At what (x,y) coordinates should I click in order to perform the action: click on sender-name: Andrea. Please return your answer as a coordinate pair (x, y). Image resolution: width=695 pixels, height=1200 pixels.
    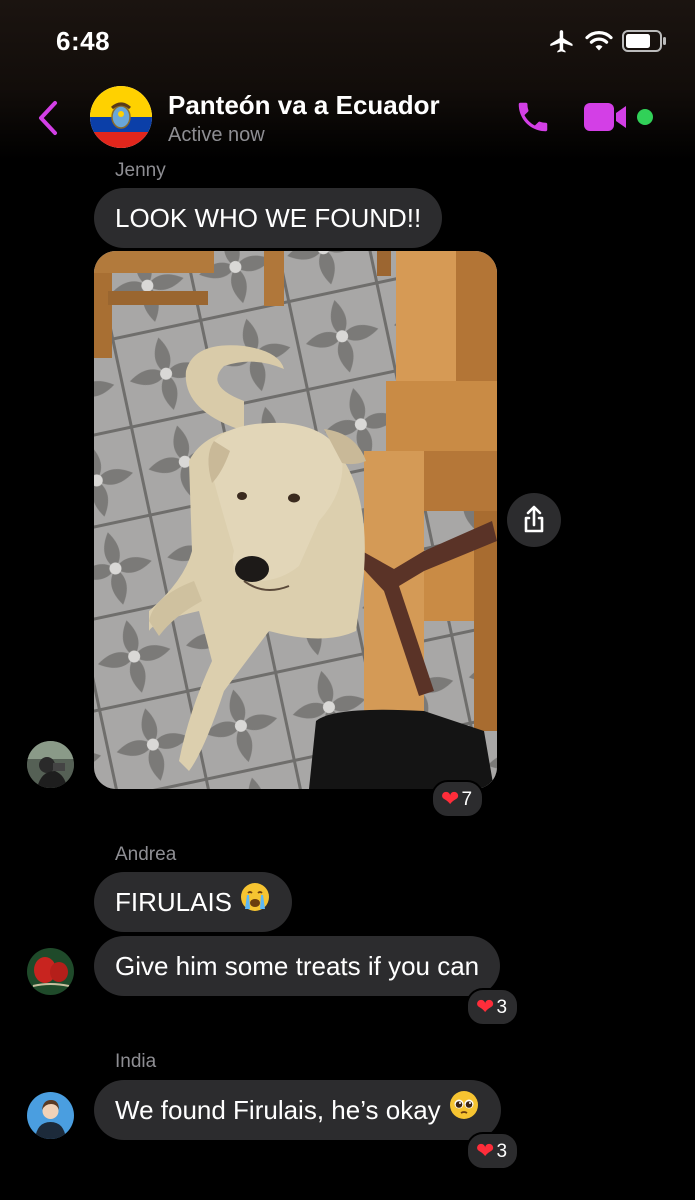
    Looking at the image, I should click on (146, 854).